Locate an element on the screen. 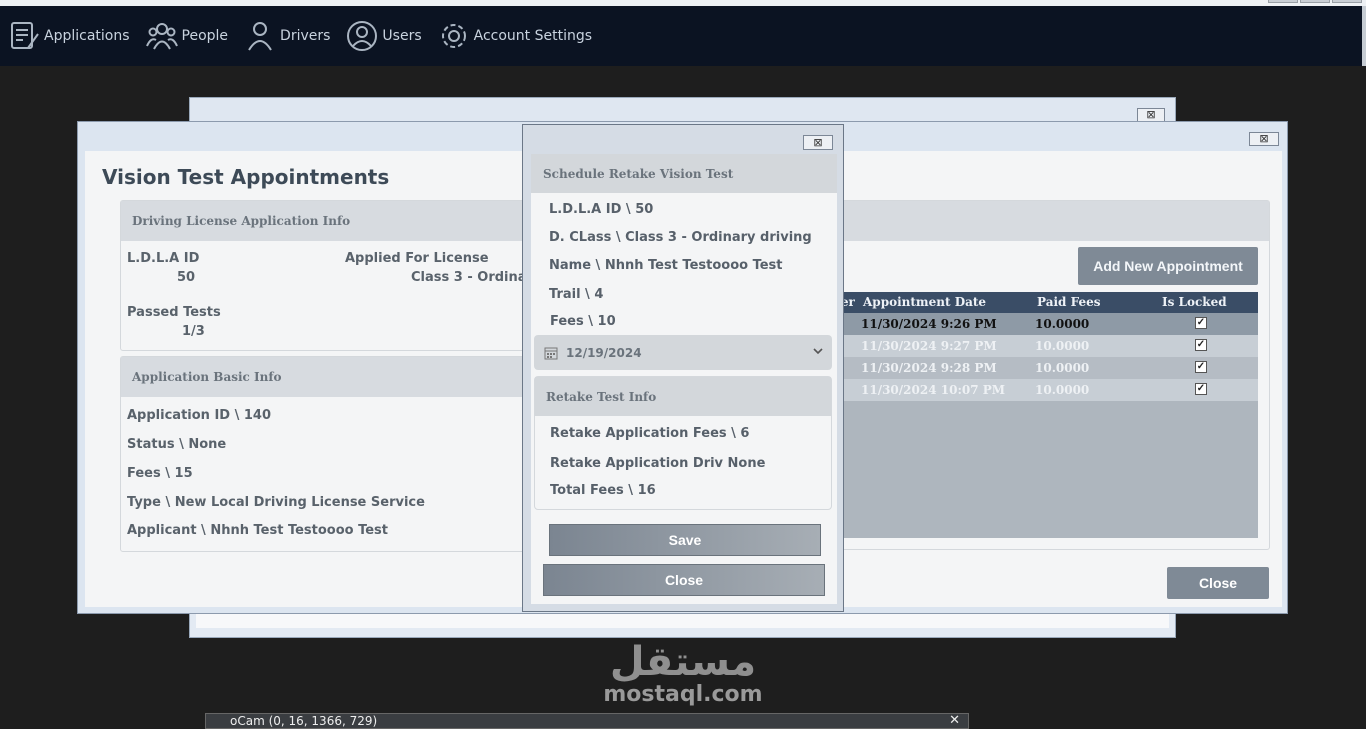 Image resolution: width=1366 pixels, height=729 pixels. dialog-close-button: Close is located at coordinates (684, 580).